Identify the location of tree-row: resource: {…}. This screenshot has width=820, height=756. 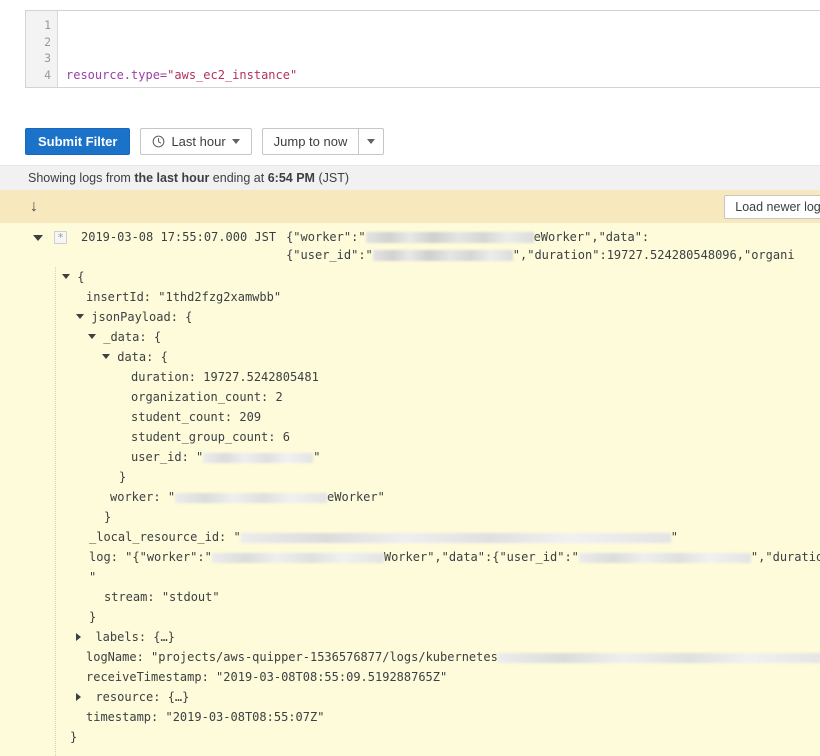
(410, 697).